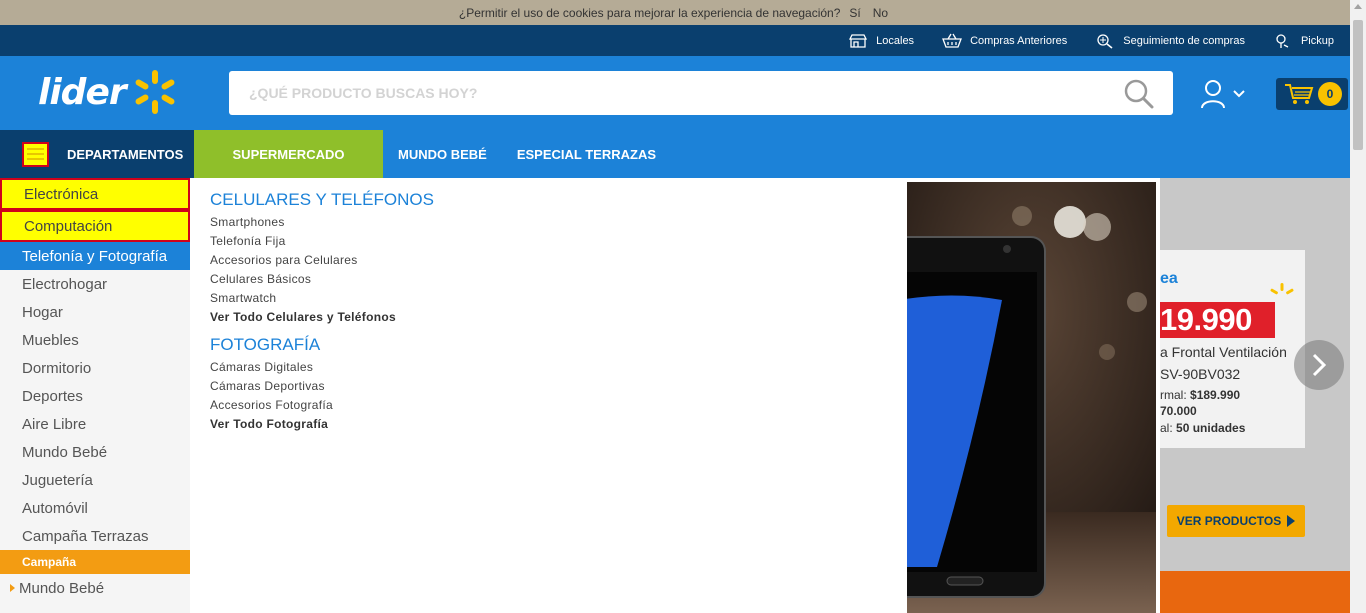  I want to click on search-bar, so click(701, 93).